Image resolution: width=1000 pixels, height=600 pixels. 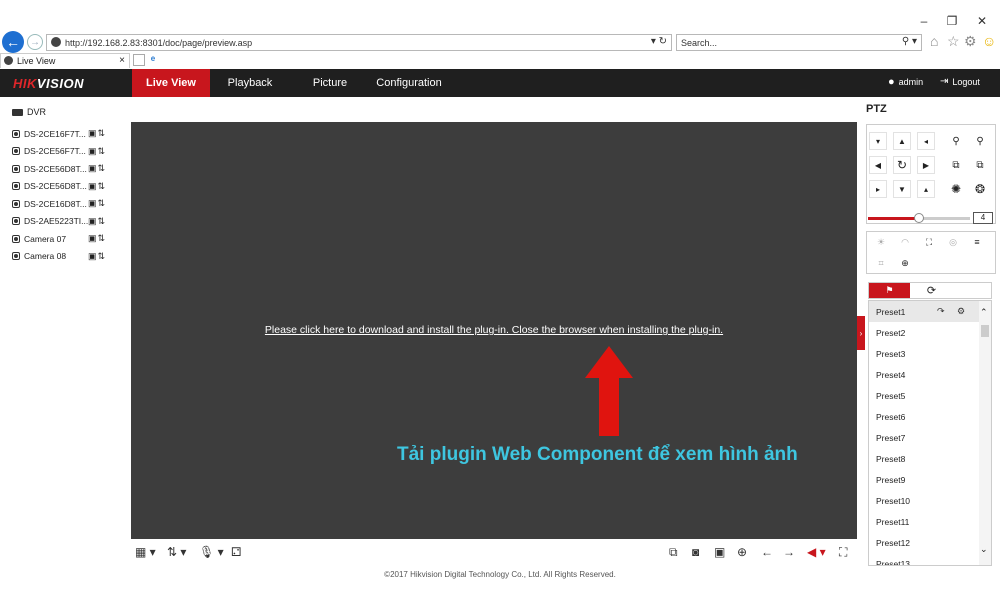 What do you see at coordinates (909, 41) in the screenshot?
I see `search-icon: ⚲ ▾` at bounding box center [909, 41].